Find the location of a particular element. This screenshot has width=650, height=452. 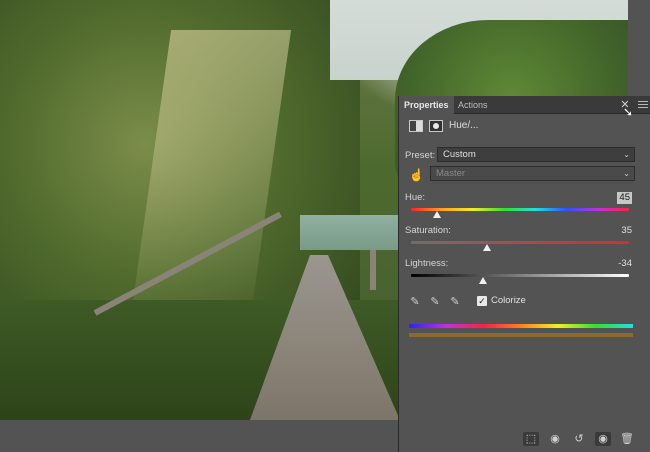

eyedropper-plus-icon: ✎ is located at coordinates (435, 302).